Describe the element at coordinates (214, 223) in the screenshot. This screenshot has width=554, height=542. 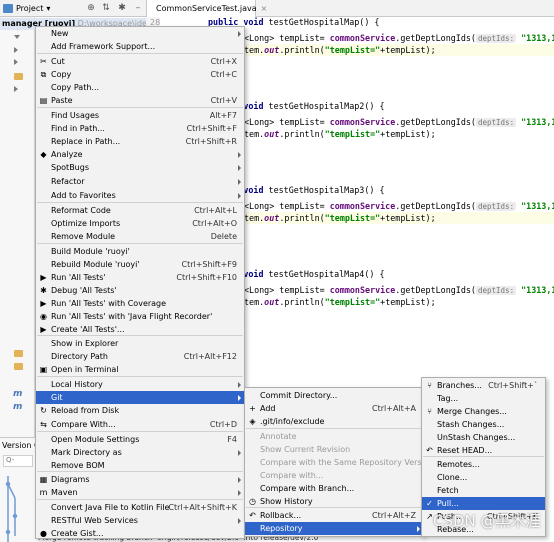
I see `shortcut-label: Ctrl+Alt+O` at that location.